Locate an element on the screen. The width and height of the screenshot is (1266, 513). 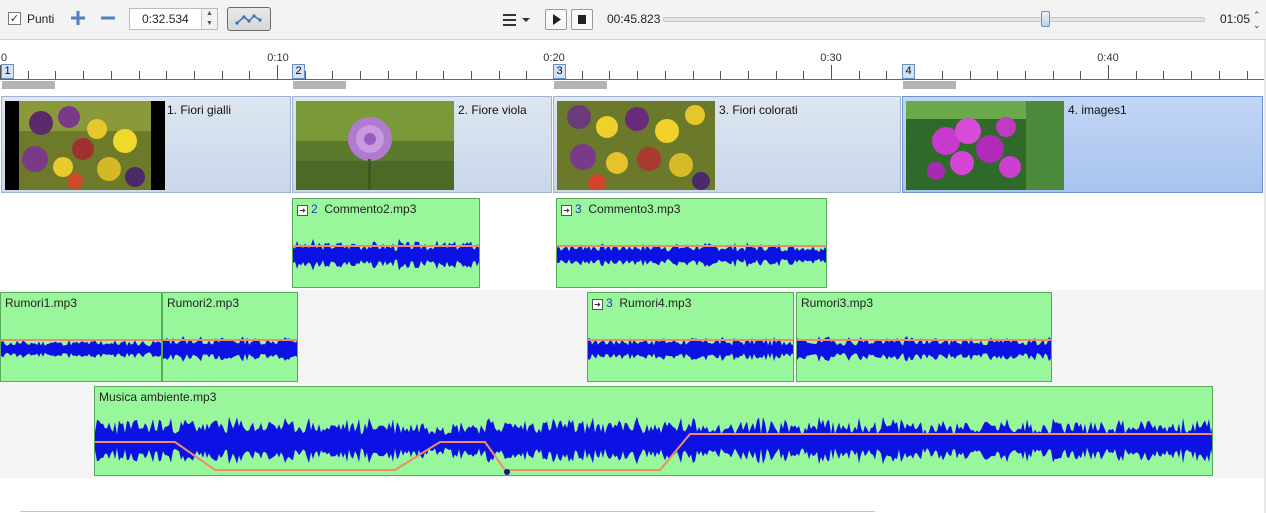
ruler-label: 0:40 is located at coordinates (1108, 58).